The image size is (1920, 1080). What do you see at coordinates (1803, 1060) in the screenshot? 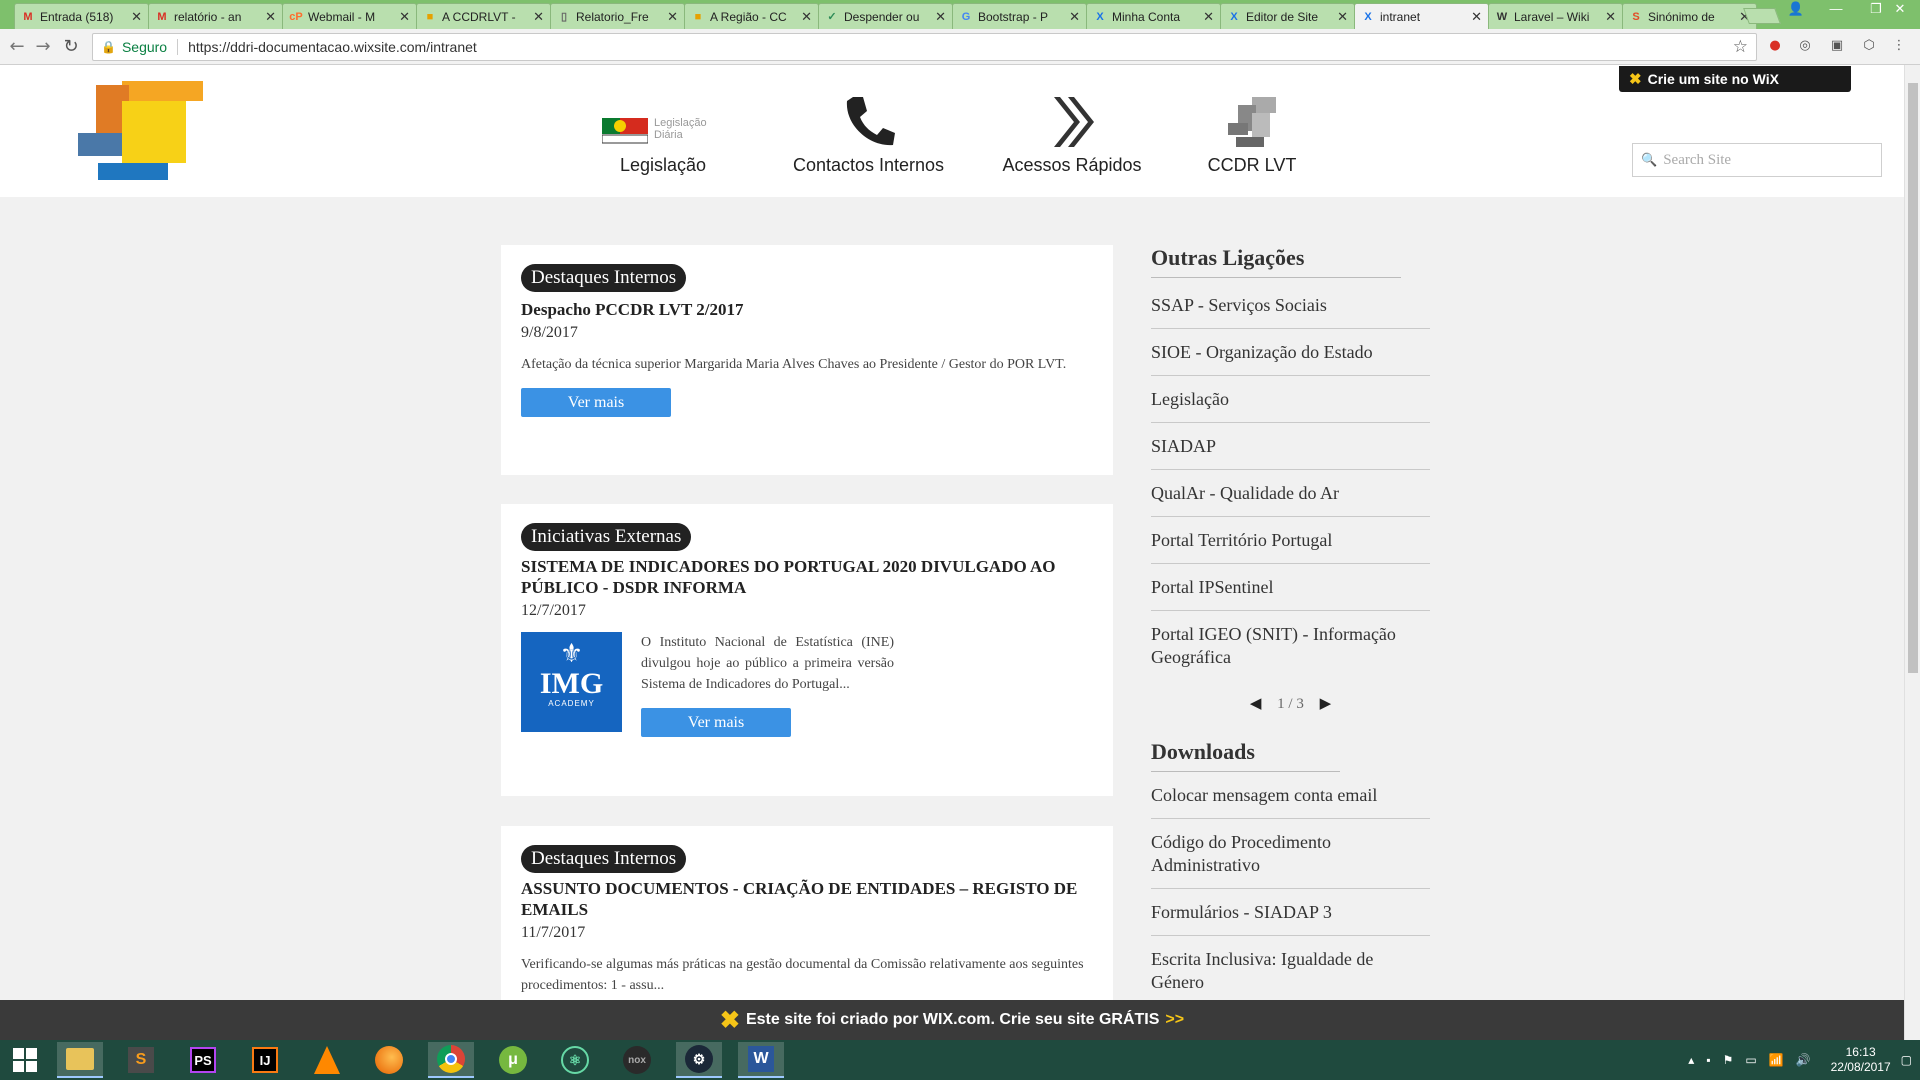
I see `tray-volume-icon: 🔊` at bounding box center [1803, 1060].